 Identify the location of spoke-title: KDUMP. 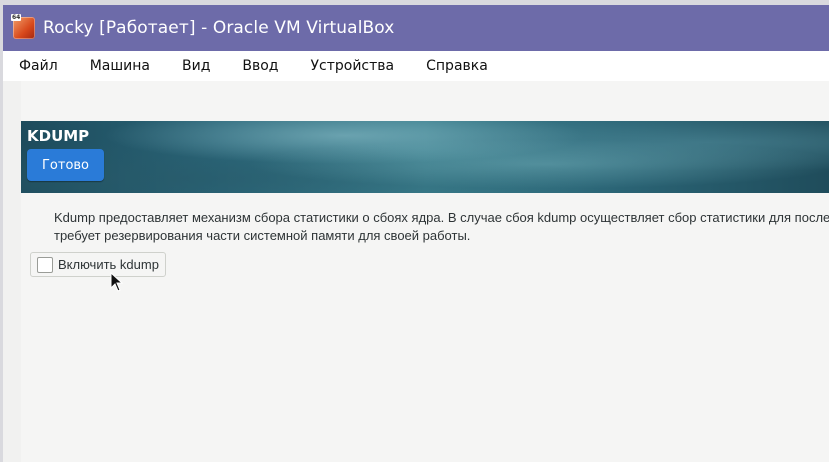
(58, 136).